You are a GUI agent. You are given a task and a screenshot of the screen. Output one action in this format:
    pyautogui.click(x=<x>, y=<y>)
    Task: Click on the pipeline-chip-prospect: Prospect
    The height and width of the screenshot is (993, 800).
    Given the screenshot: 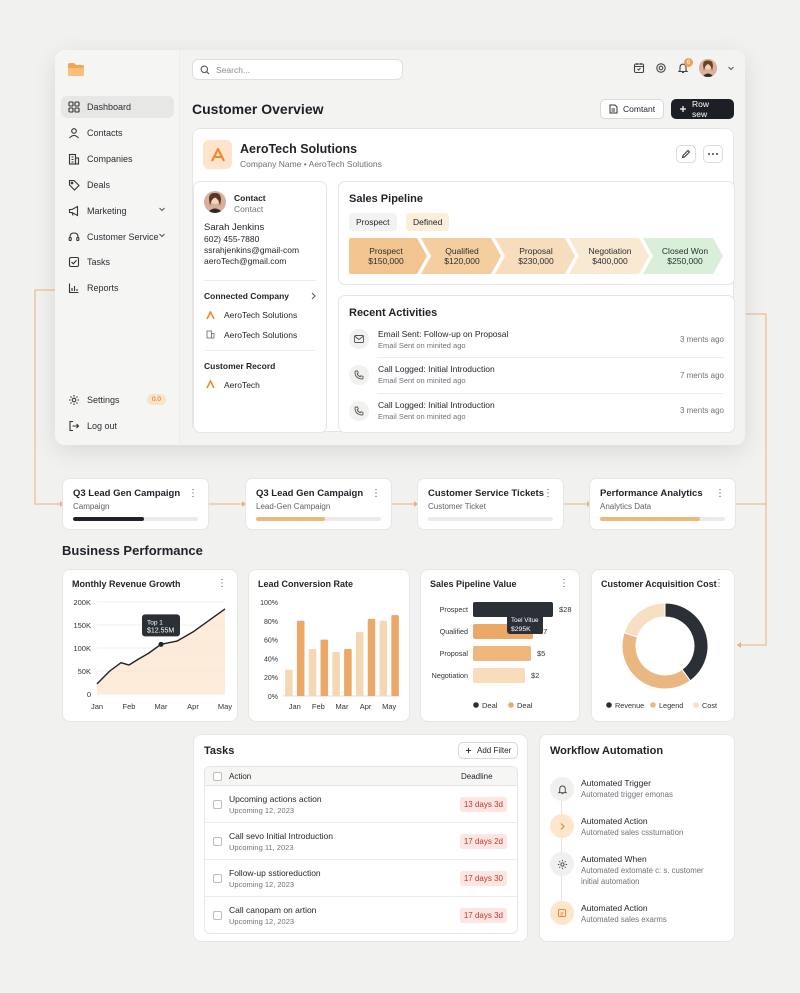 What is the action you would take?
    pyautogui.click(x=373, y=222)
    